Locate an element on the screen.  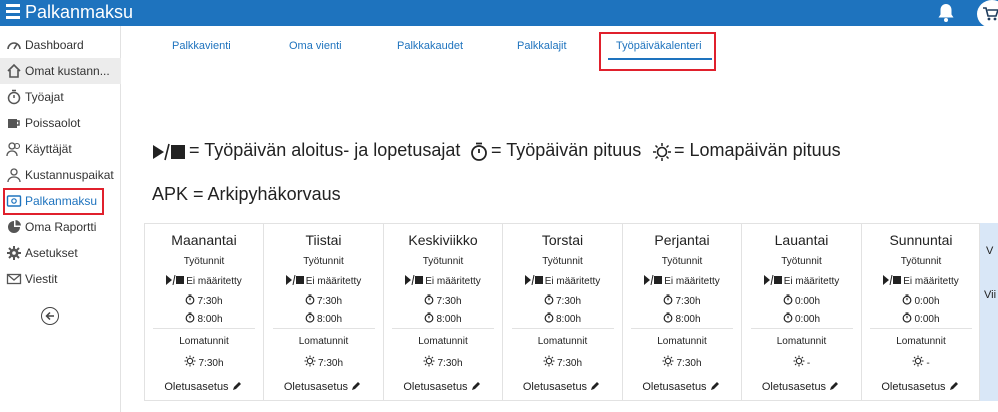
hamburger-icon is located at coordinates (13, 12).